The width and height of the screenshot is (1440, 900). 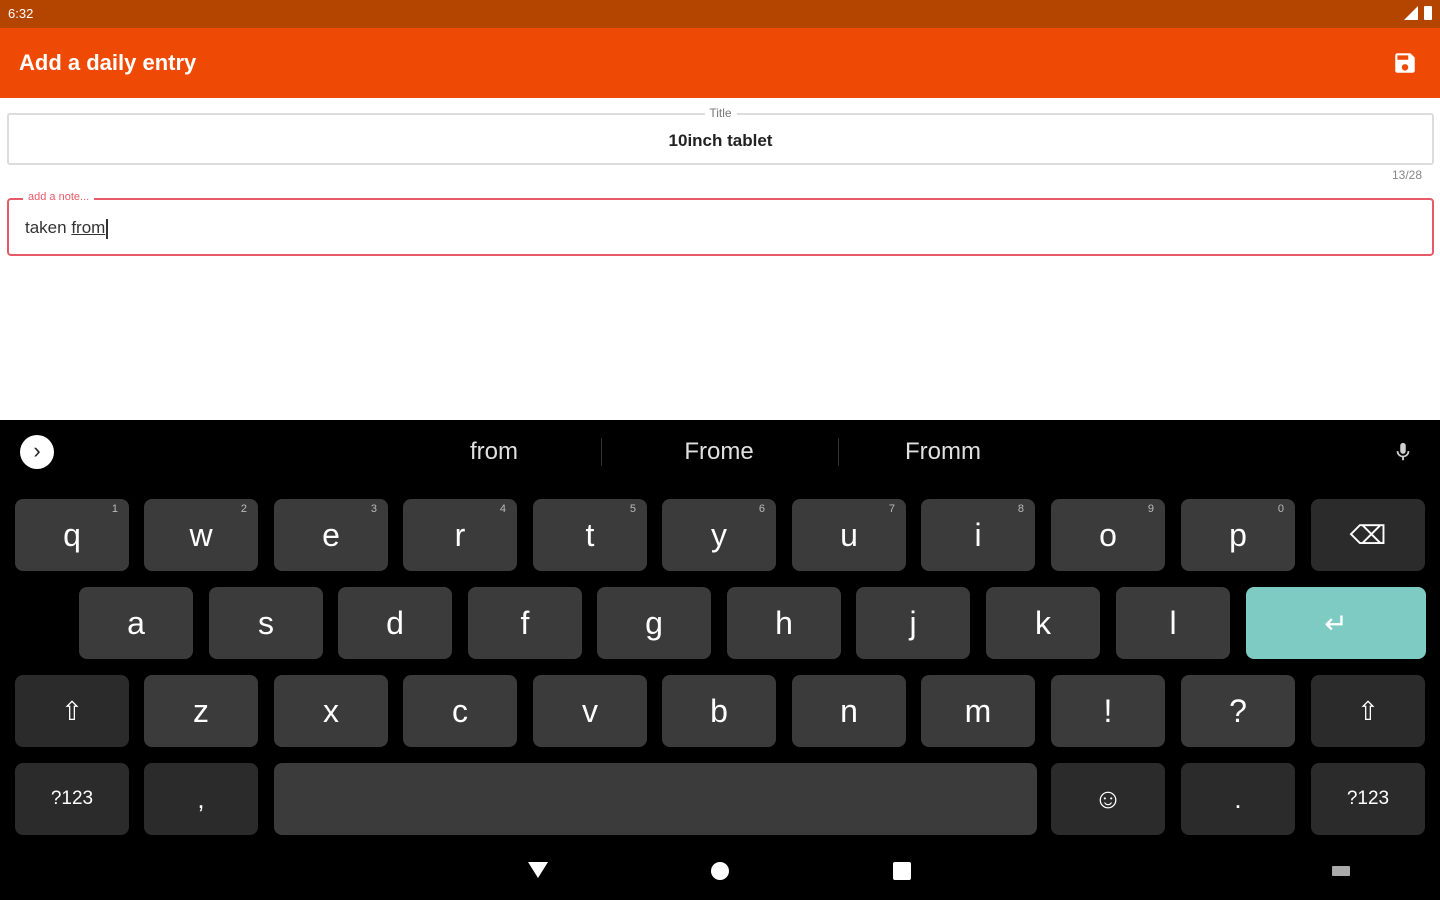 What do you see at coordinates (201, 711) in the screenshot?
I see `key-z: z` at bounding box center [201, 711].